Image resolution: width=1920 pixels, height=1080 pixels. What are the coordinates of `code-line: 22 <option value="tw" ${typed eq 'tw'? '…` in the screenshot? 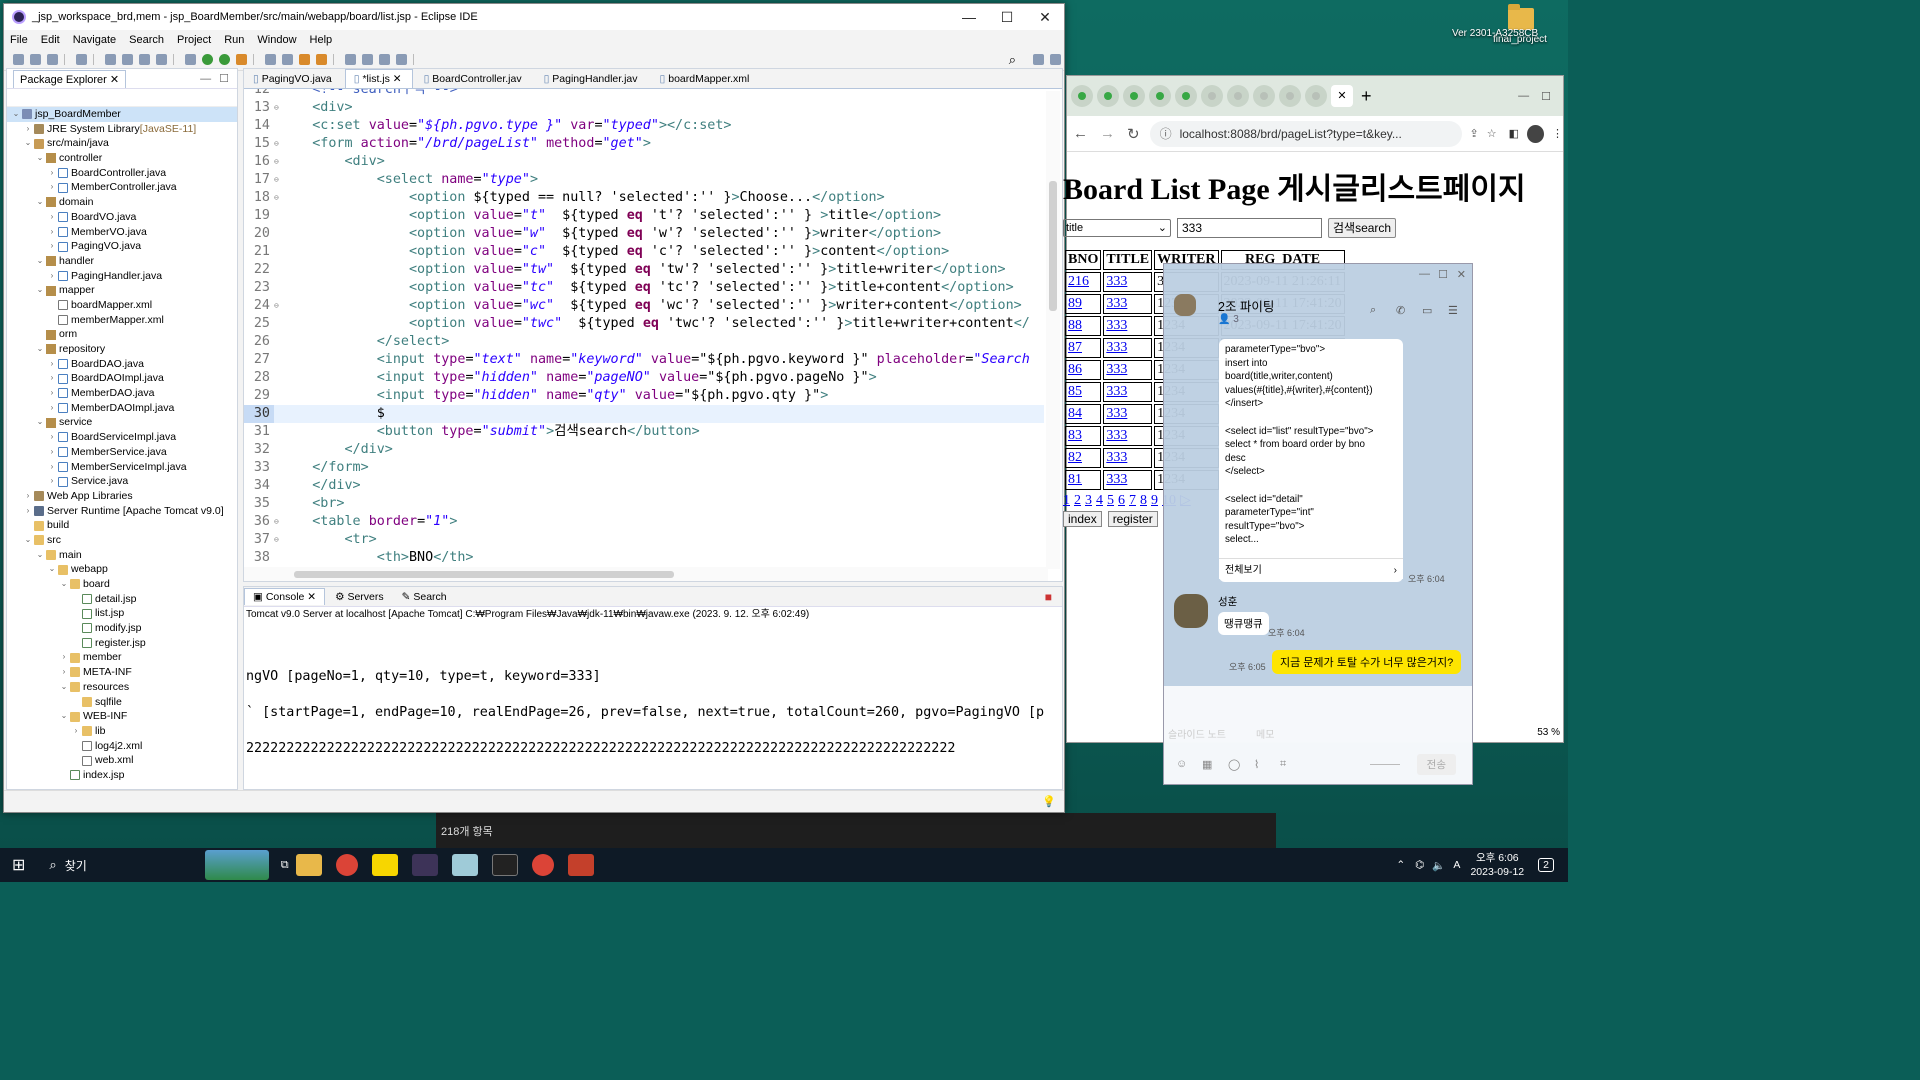 It's located at (644, 270).